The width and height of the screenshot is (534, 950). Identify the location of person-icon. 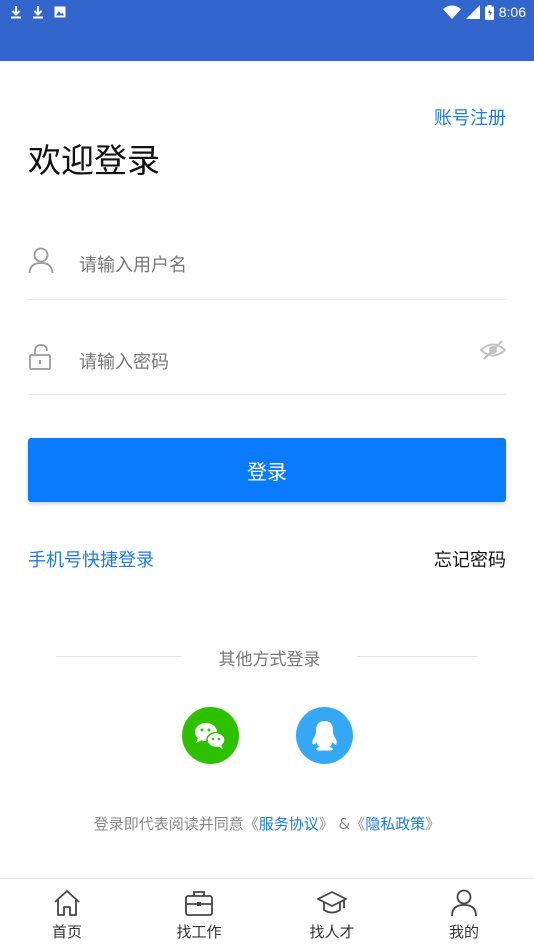
(464, 903).